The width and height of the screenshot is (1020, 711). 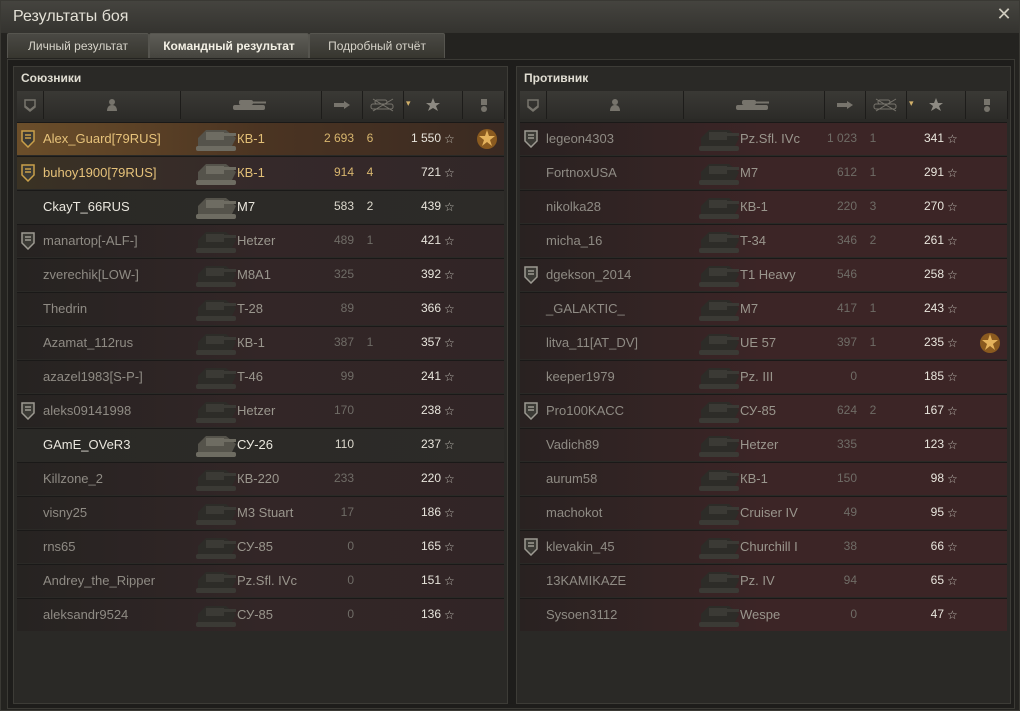 I want to click on ally-row: aleksandr9524 СУ-85 0 136 ☆, so click(x=260, y=614).